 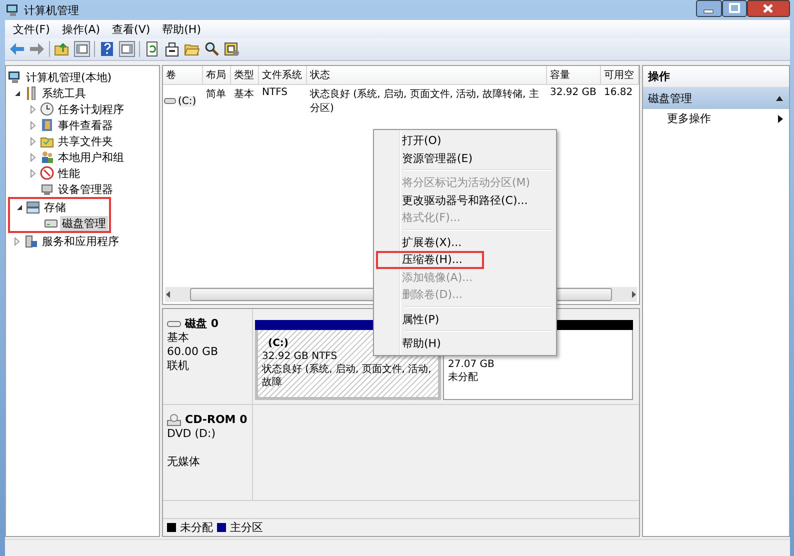 I want to click on legend-label: 主分区, so click(x=246, y=527).